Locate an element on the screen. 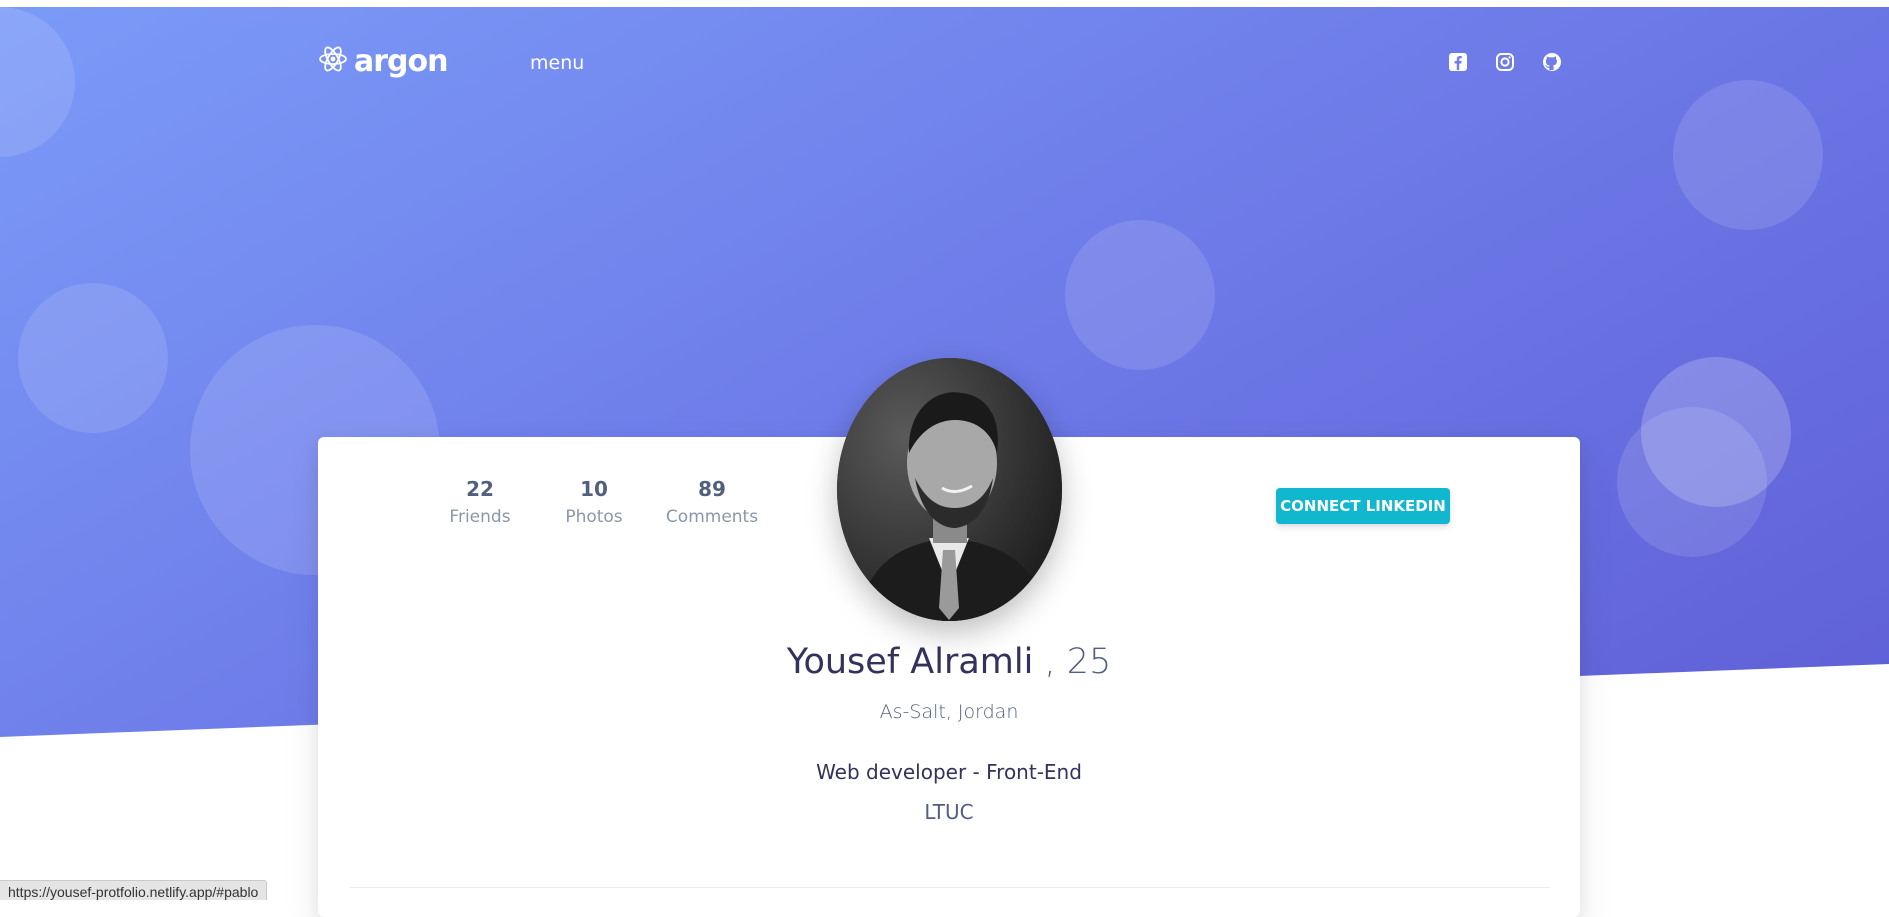  brand-logo: argon is located at coordinates (383, 61).